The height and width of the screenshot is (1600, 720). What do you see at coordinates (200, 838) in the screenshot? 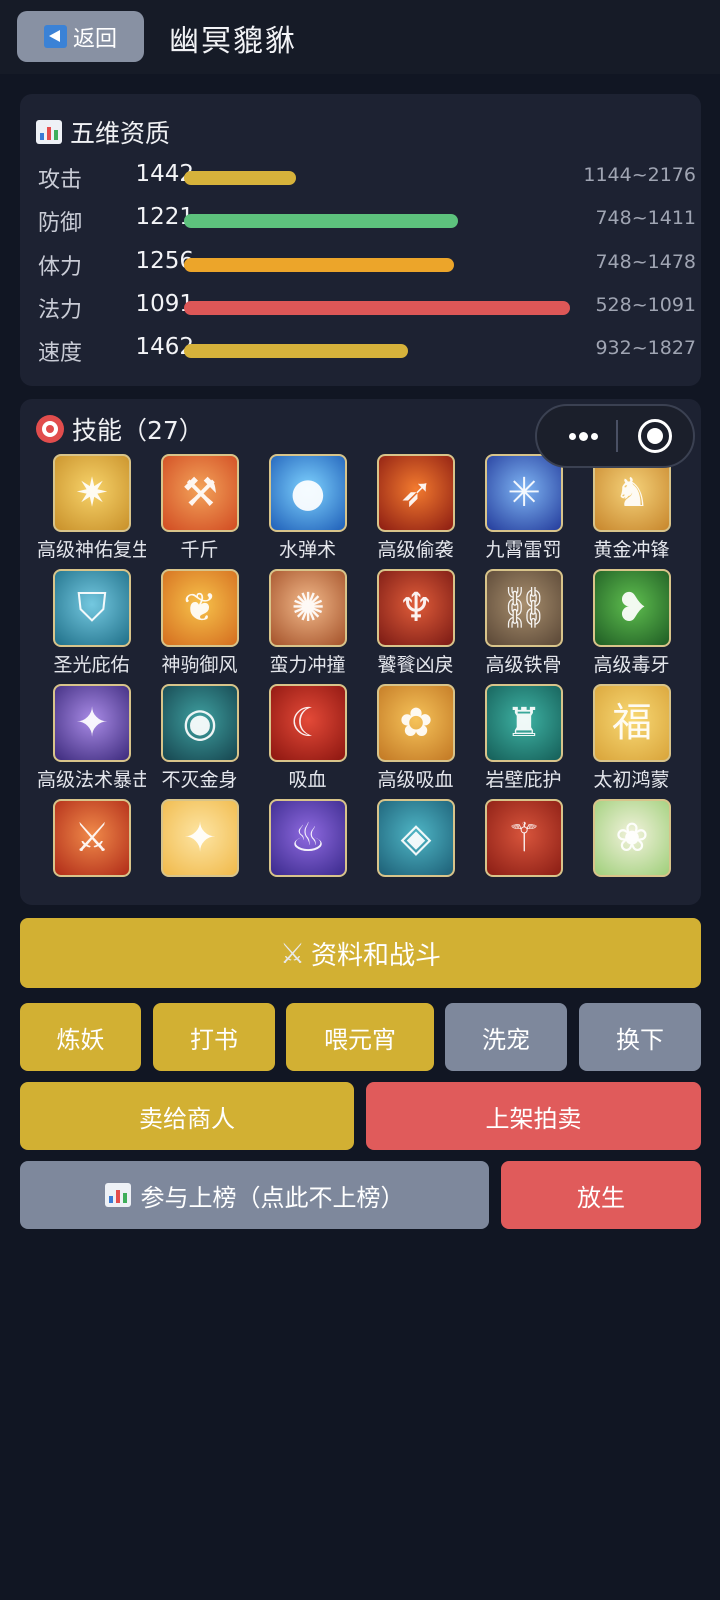
I see `sparkle-icon: ✦` at bounding box center [200, 838].